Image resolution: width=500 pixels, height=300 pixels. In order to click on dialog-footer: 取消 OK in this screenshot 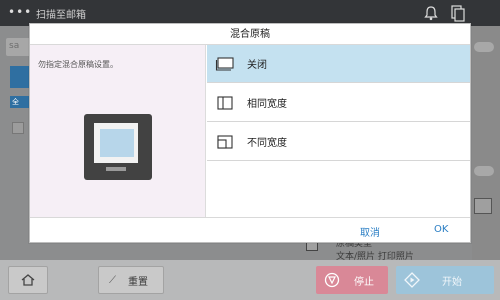, I will do `click(250, 230)`.